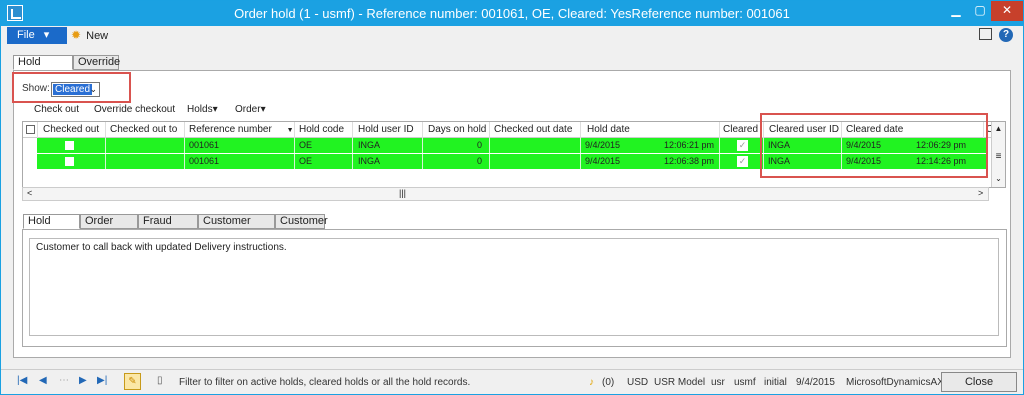  What do you see at coordinates (73, 89) in the screenshot?
I see `show-filter-value: Cleared` at bounding box center [73, 89].